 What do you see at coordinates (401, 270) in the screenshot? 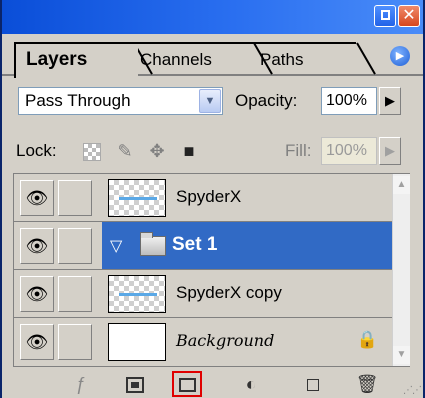
I see `layers-scrollbar: ▲ ▼` at bounding box center [401, 270].